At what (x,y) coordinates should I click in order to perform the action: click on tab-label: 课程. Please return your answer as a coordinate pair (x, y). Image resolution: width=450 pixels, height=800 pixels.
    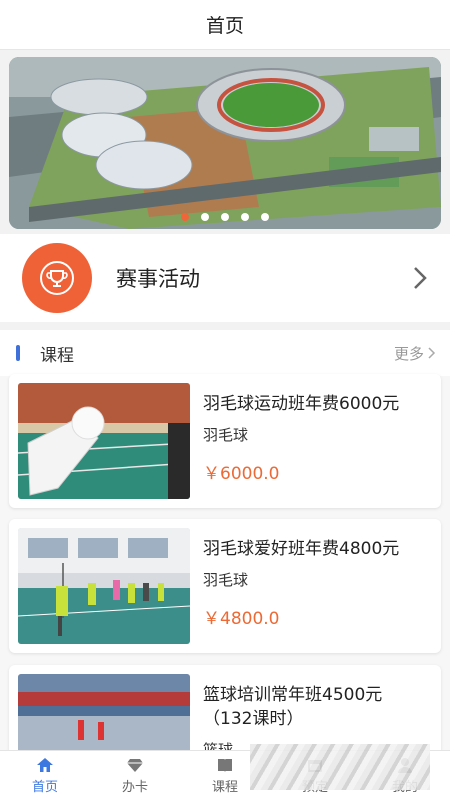
    Looking at the image, I should click on (224, 787).